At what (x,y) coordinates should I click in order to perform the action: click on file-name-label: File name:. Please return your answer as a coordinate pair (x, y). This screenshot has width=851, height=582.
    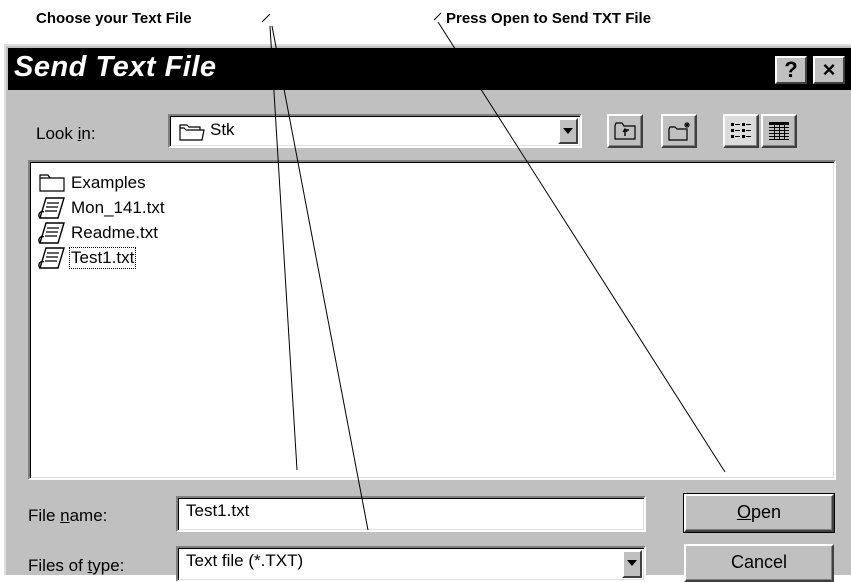
    Looking at the image, I should click on (68, 515).